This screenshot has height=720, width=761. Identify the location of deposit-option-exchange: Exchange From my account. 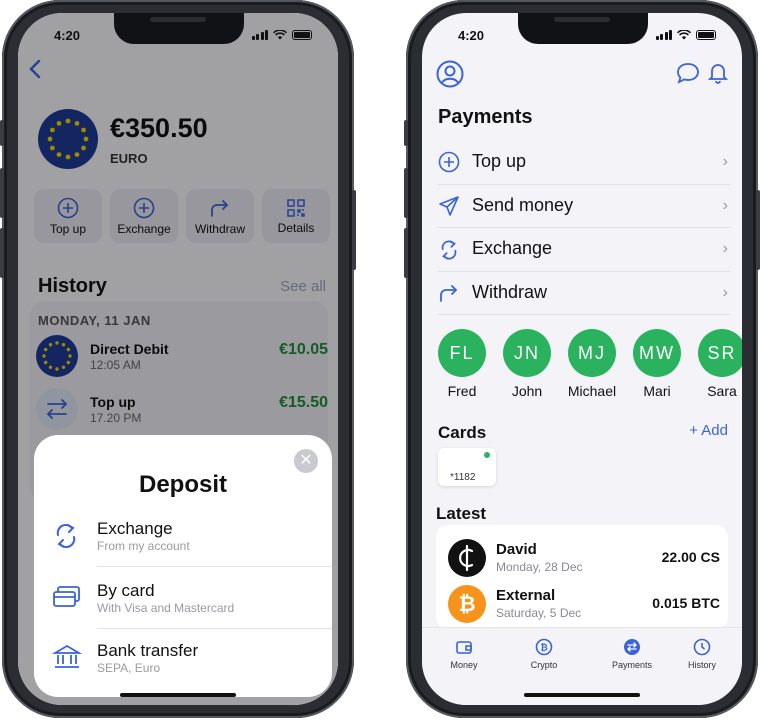
(183, 537).